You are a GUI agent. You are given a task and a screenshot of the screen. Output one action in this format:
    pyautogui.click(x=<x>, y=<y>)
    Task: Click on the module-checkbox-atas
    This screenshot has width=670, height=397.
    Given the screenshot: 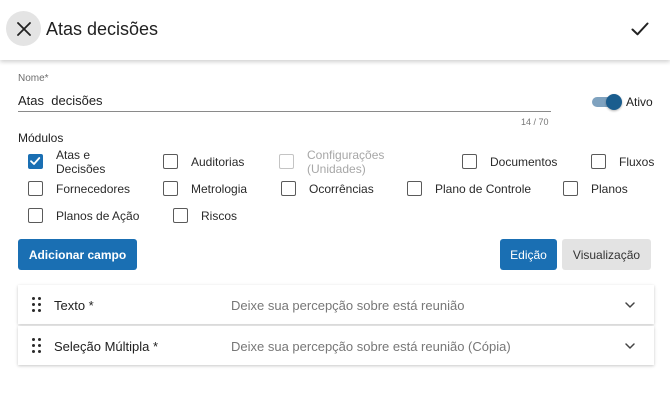 What is the action you would take?
    pyautogui.click(x=35, y=161)
    